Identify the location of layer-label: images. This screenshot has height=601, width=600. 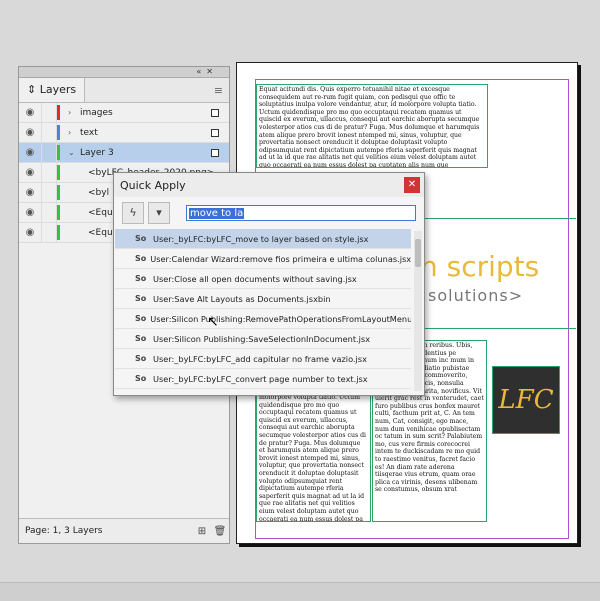
(96, 112).